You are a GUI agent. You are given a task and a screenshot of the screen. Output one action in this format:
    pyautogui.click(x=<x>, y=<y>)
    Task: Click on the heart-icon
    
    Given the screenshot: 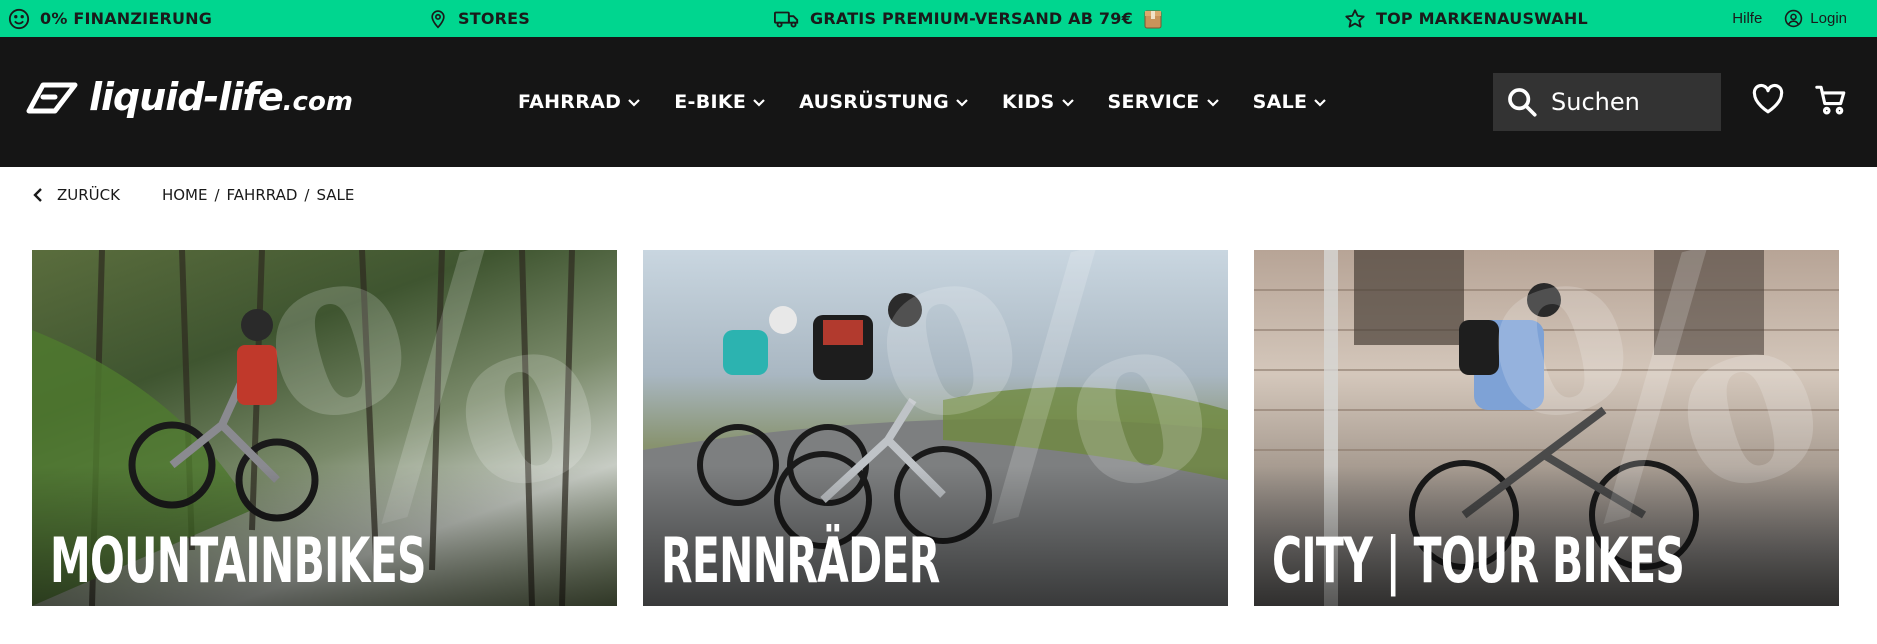 What is the action you would take?
    pyautogui.click(x=1768, y=98)
    